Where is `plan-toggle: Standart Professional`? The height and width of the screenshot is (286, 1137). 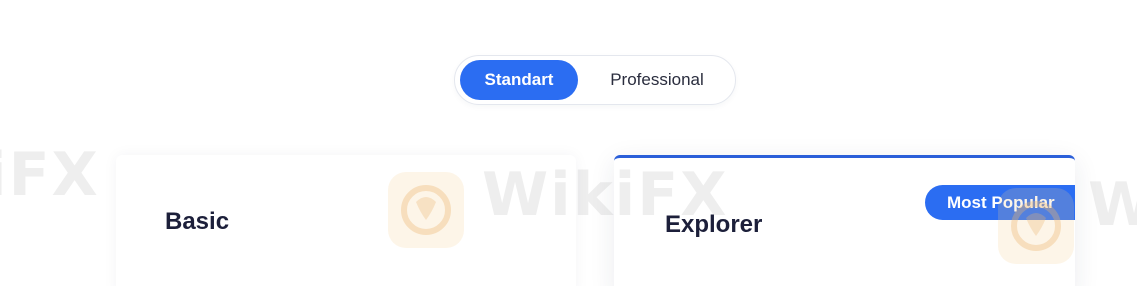 plan-toggle: Standart Professional is located at coordinates (595, 80).